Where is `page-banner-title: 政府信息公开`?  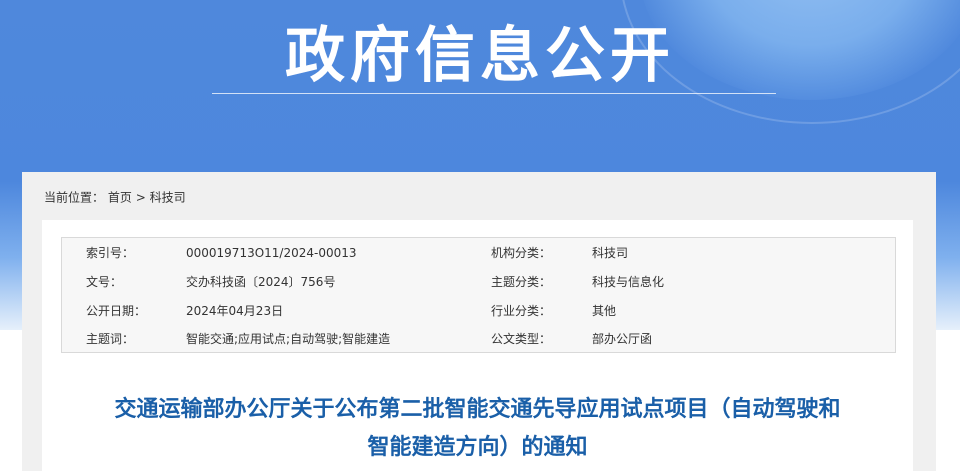 page-banner-title: 政府信息公开 is located at coordinates (480, 56).